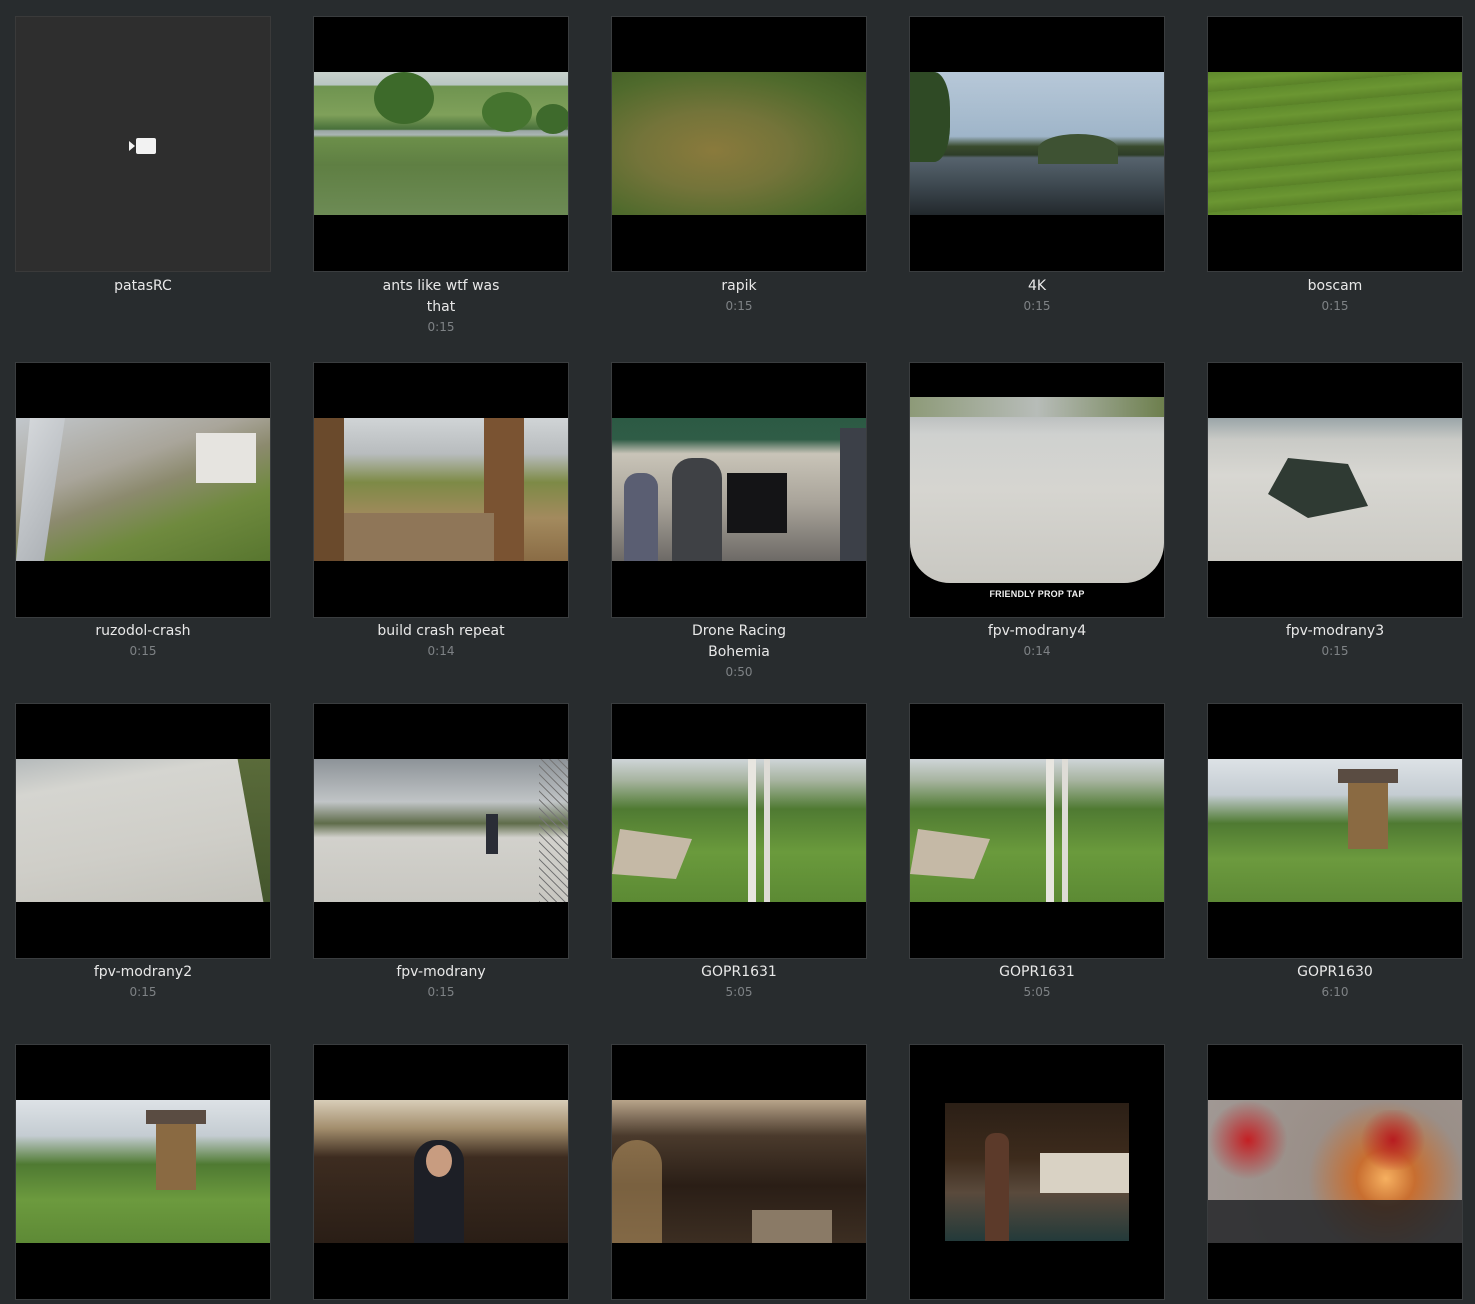 The width and height of the screenshot is (1475, 1304). I want to click on video-thumbnail-gopr1631-b, so click(1037, 831).